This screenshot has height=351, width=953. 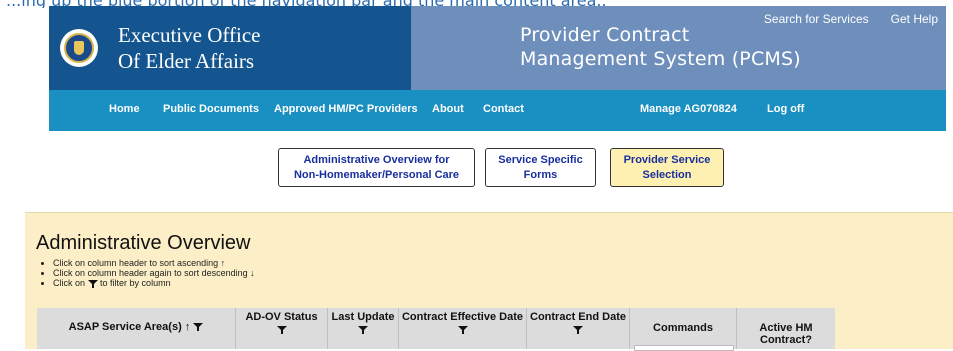 What do you see at coordinates (578, 317) in the screenshot?
I see `column-header-label: Contract End Date` at bounding box center [578, 317].